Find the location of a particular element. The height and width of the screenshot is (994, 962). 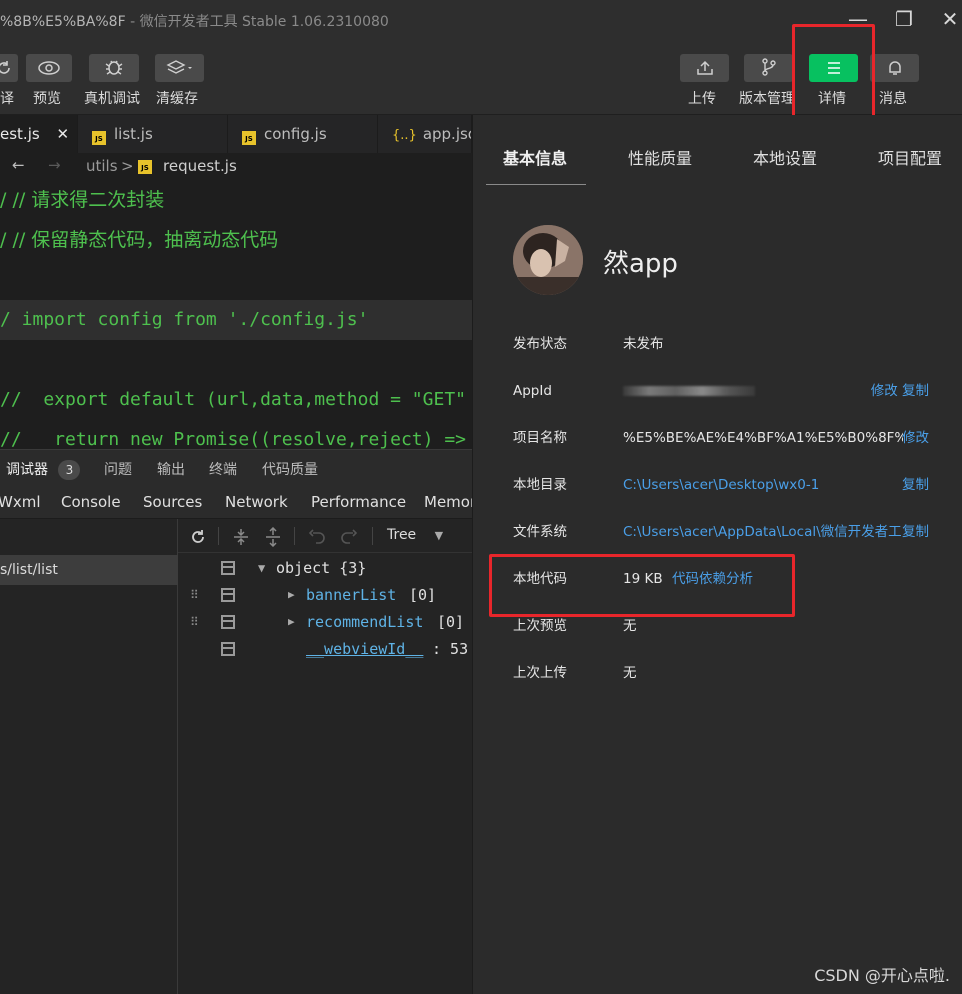

tab-project-config: 项目配置 is located at coordinates (910, 157).